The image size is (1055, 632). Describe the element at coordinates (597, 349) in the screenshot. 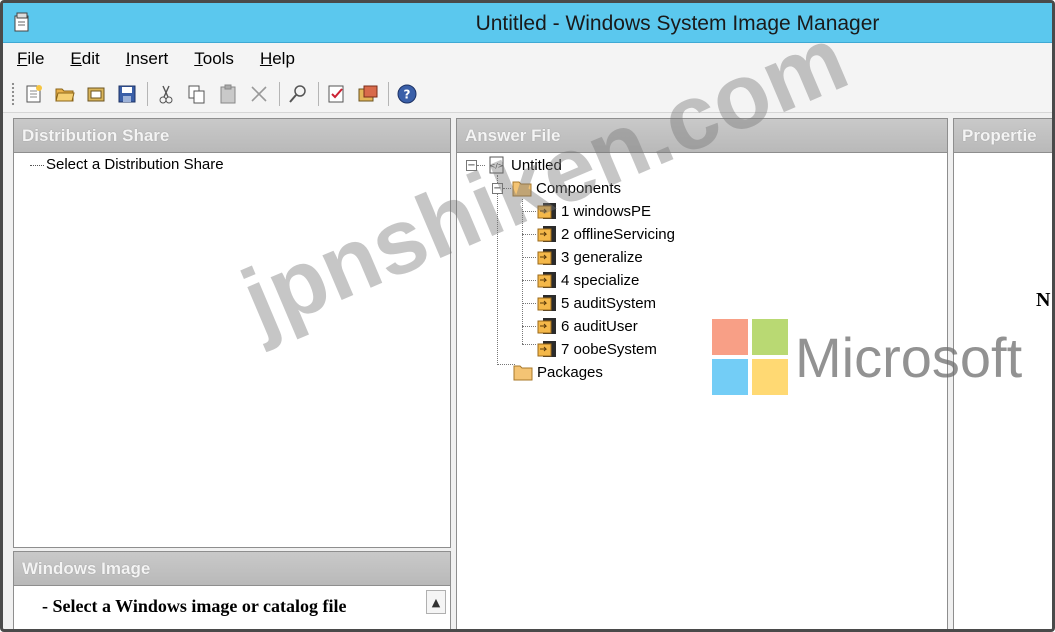

I see `tree-node-pass-oobesystem: 7 oobeSystem` at that location.